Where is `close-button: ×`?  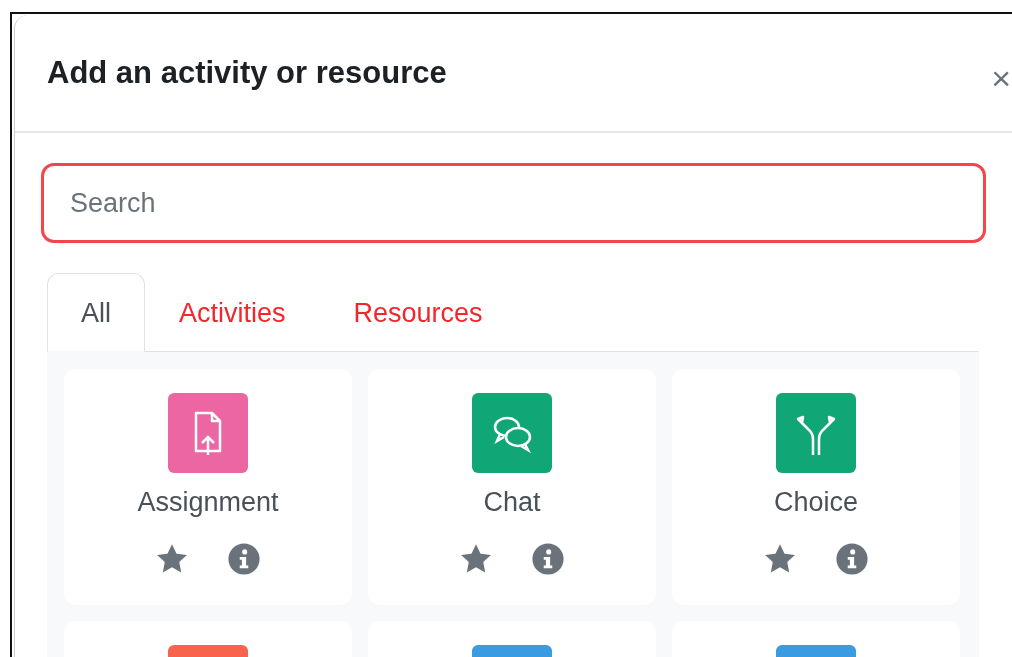 close-button: × is located at coordinates (999, 78).